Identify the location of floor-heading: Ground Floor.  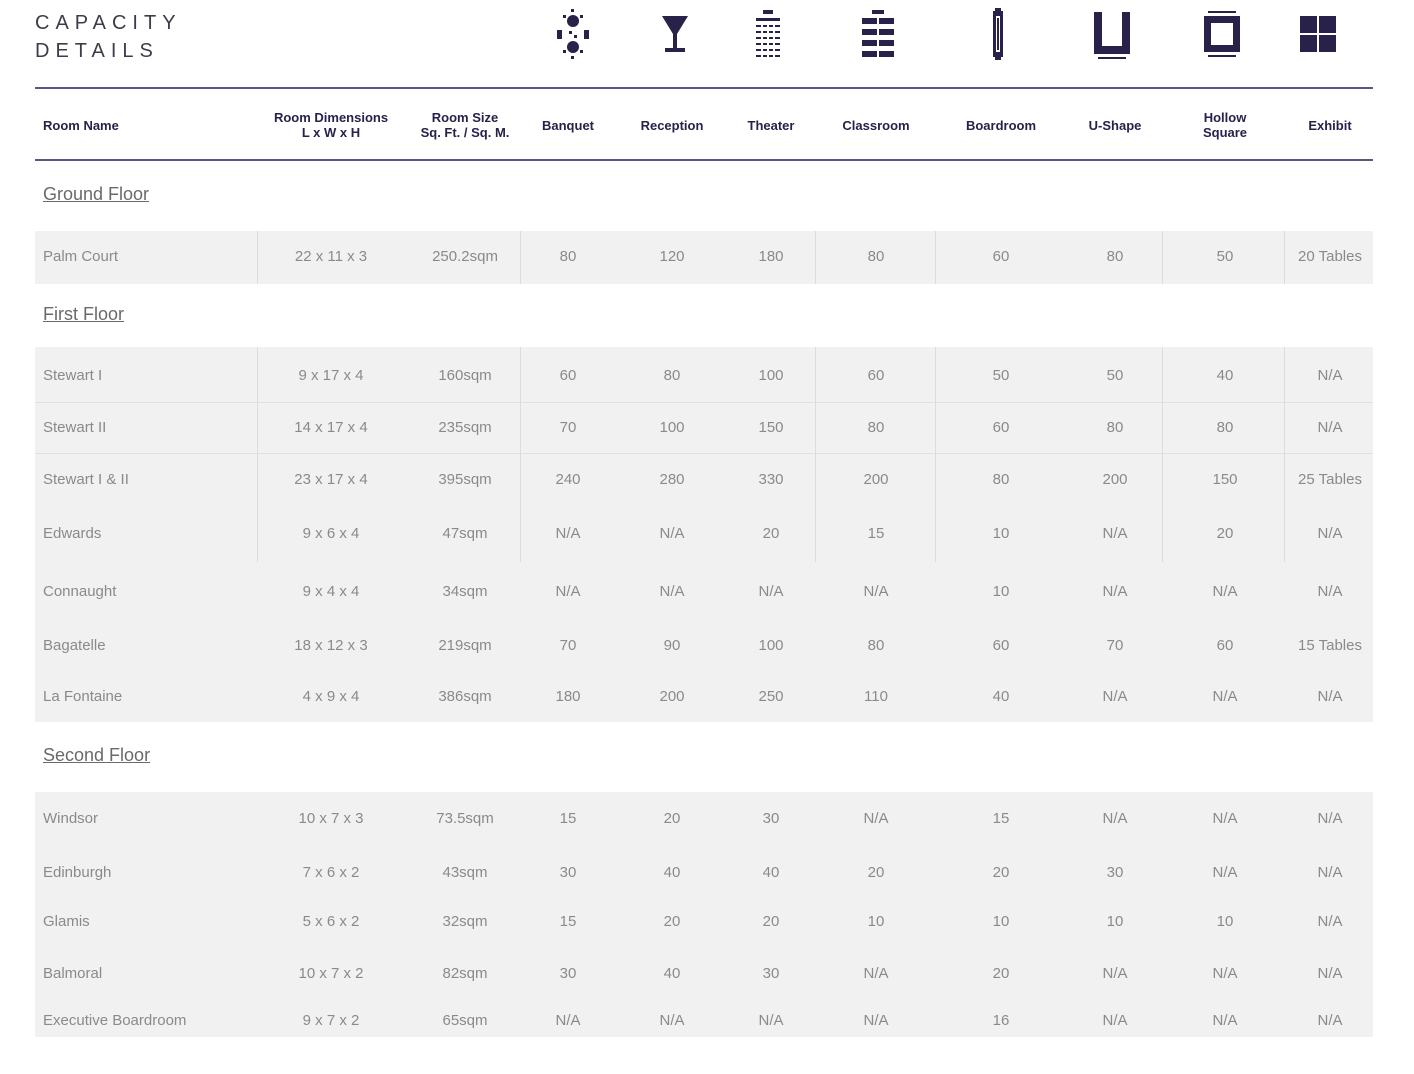
(96, 194).